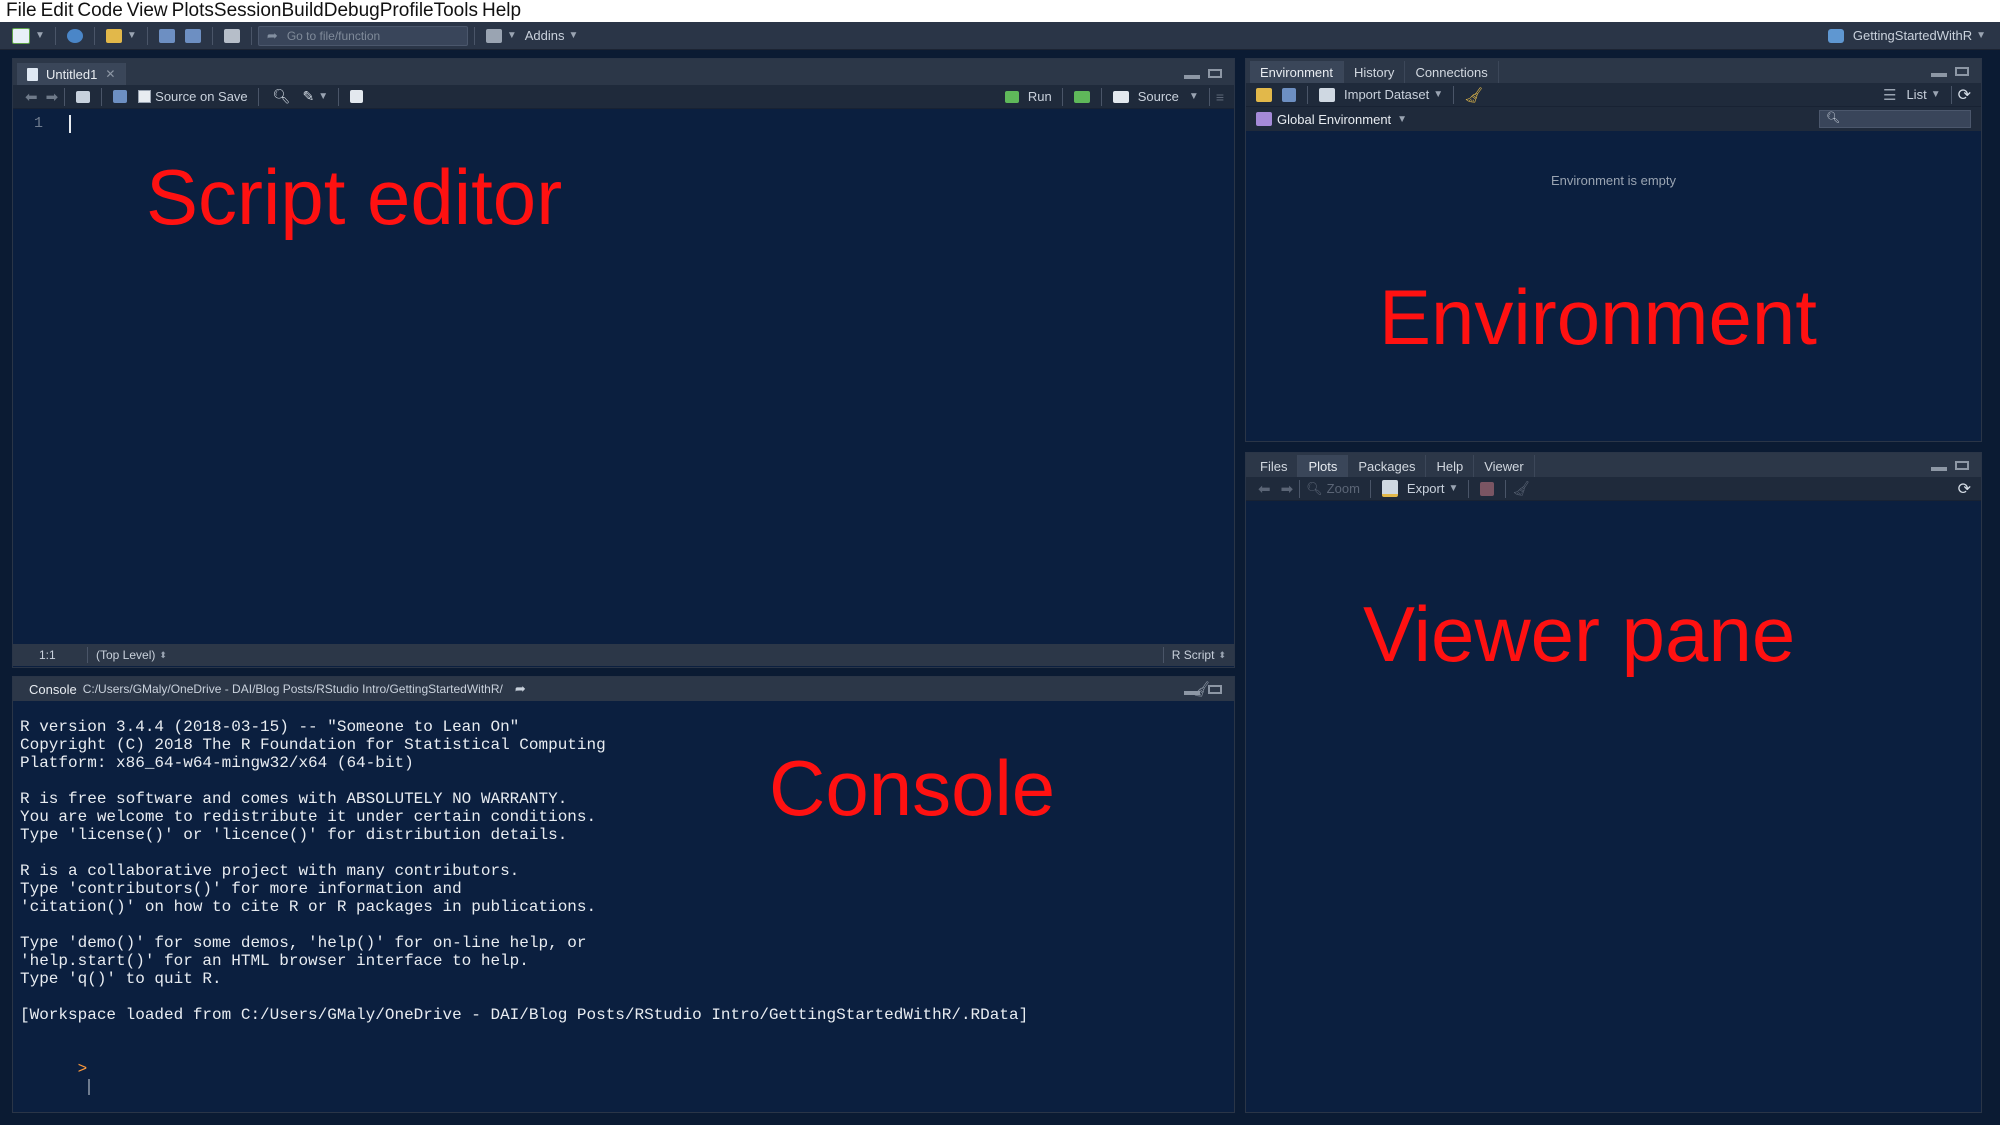 This screenshot has width=2000, height=1125. I want to click on close-icon: ✕, so click(110, 74).